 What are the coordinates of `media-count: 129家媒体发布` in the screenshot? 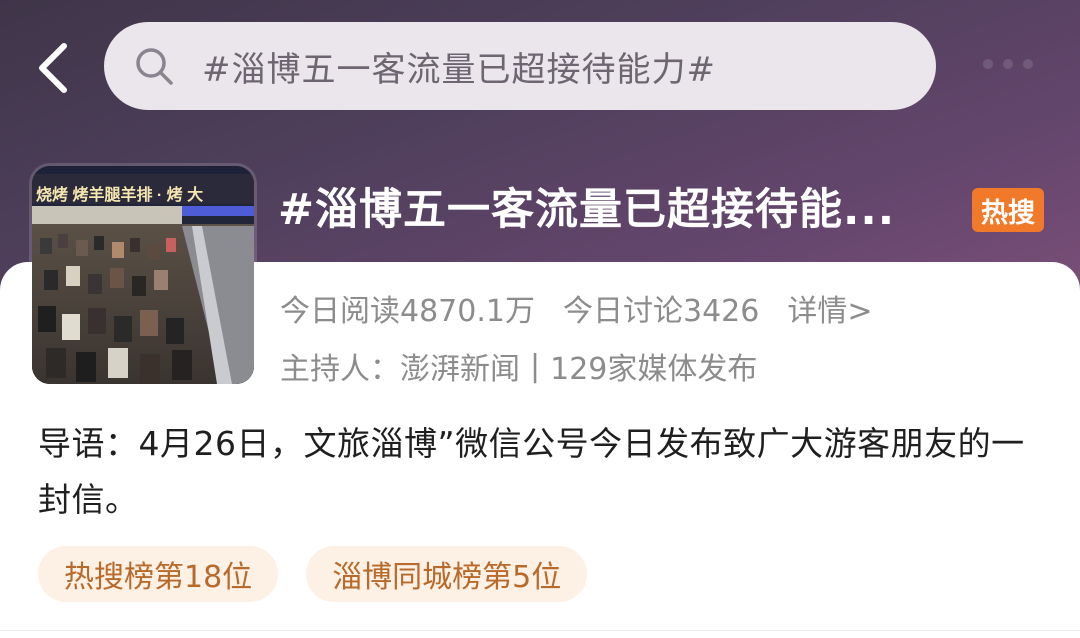 It's located at (653, 366).